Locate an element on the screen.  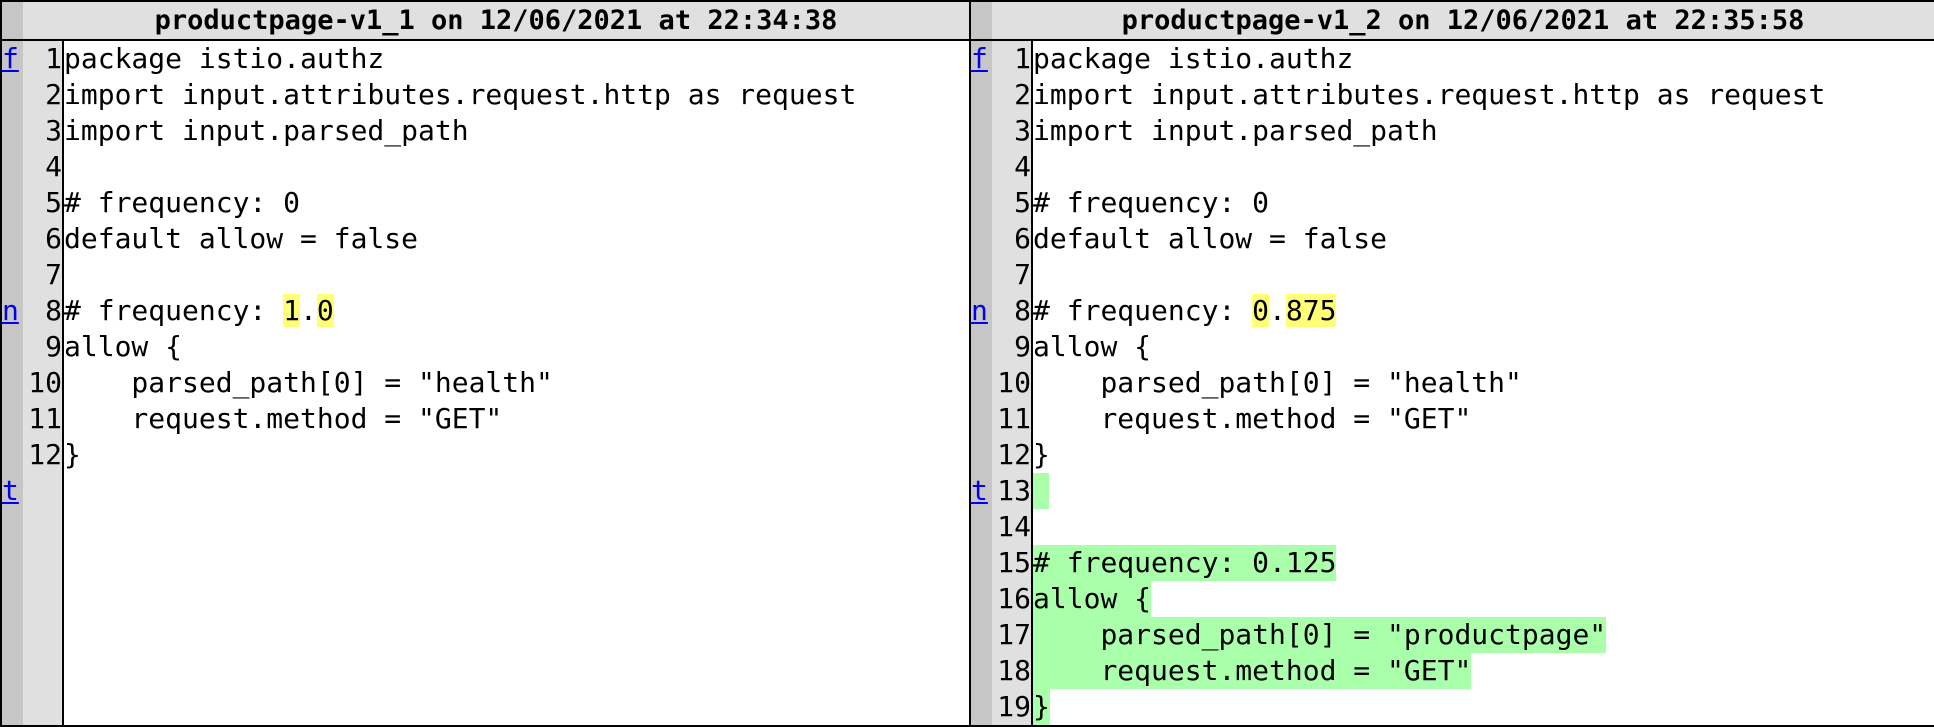
changed-code-line: # frequency: 1.0 is located at coordinates (516, 311).